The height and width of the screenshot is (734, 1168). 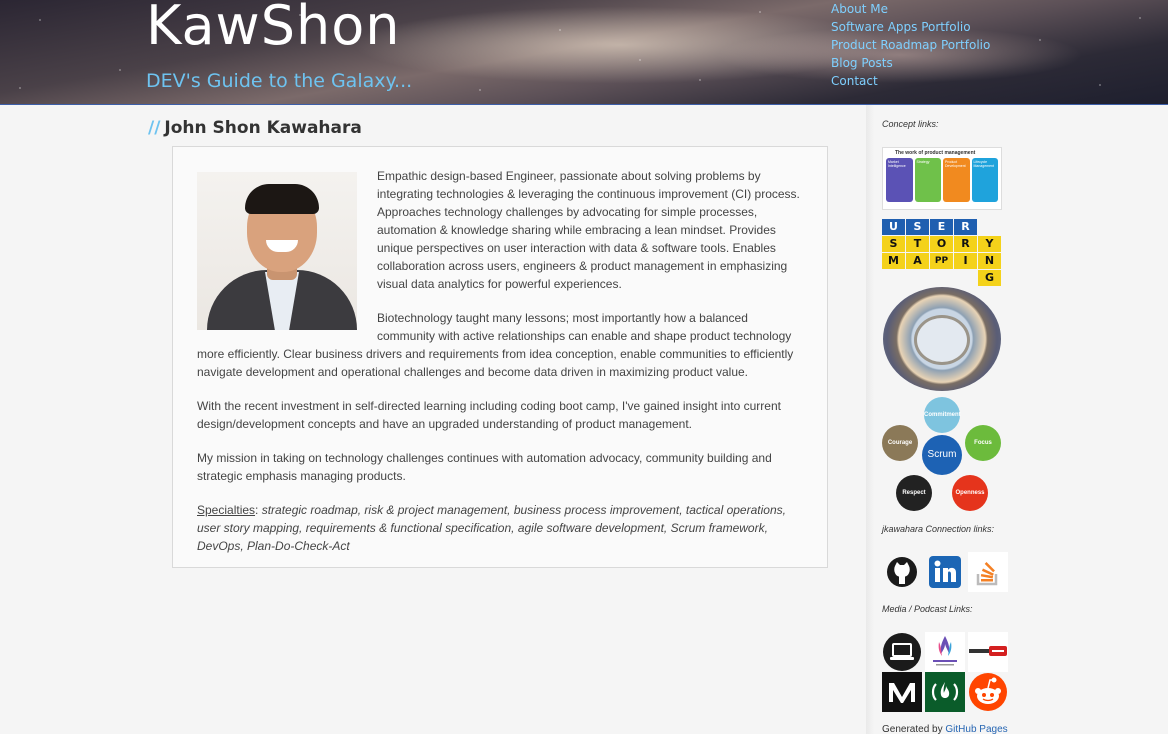 What do you see at coordinates (976, 729) in the screenshot?
I see `github-pages-link: GitHub Pages` at bounding box center [976, 729].